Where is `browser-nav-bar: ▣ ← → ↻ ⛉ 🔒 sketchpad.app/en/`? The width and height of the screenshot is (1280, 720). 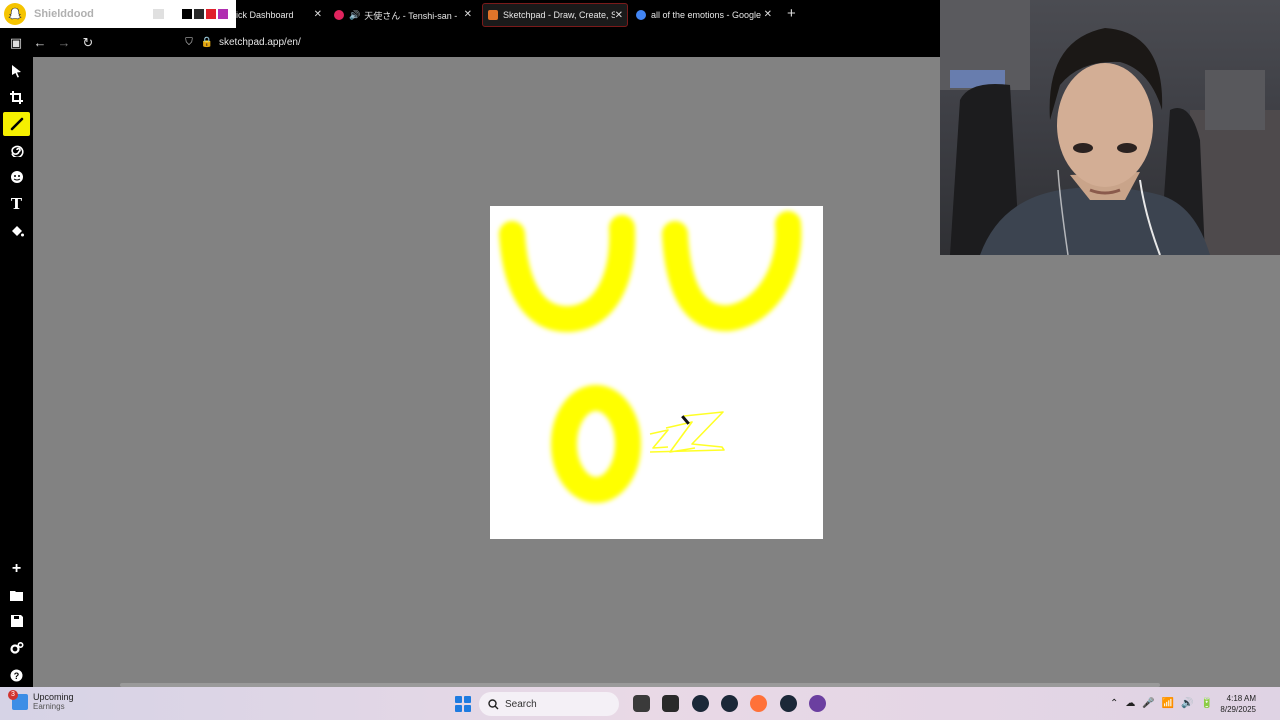 browser-nav-bar: ▣ ← → ↻ ⛉ 🔒 sketchpad.app/en/ is located at coordinates (470, 43).